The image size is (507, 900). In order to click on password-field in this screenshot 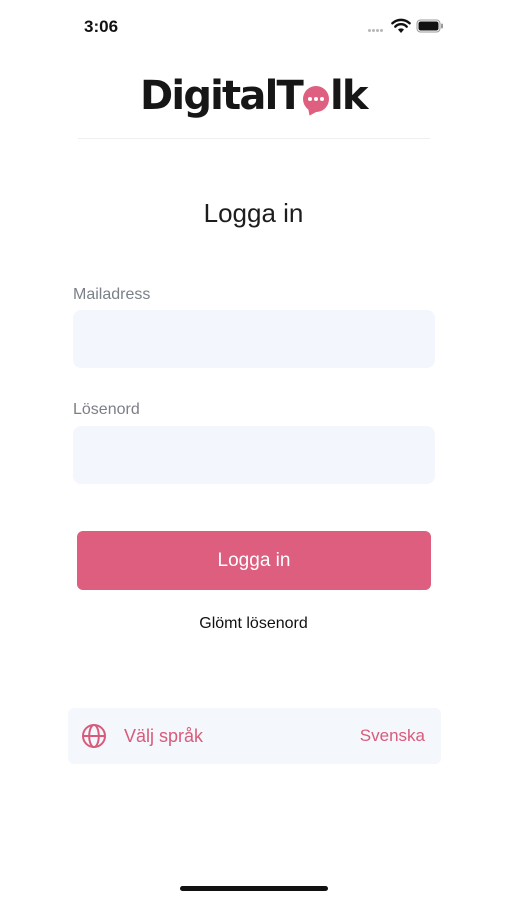, I will do `click(254, 455)`.